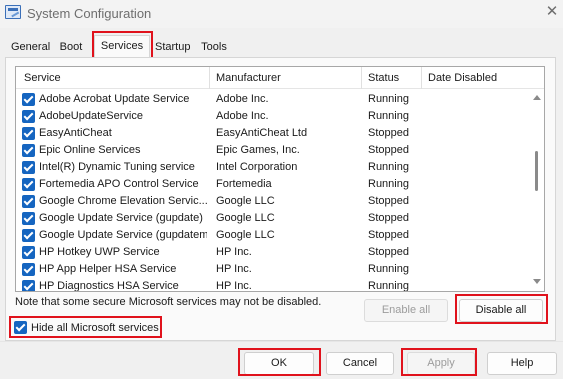 This screenshot has height=379, width=563. What do you see at coordinates (89, 13) in the screenshot?
I see `window-title: System Configuration` at bounding box center [89, 13].